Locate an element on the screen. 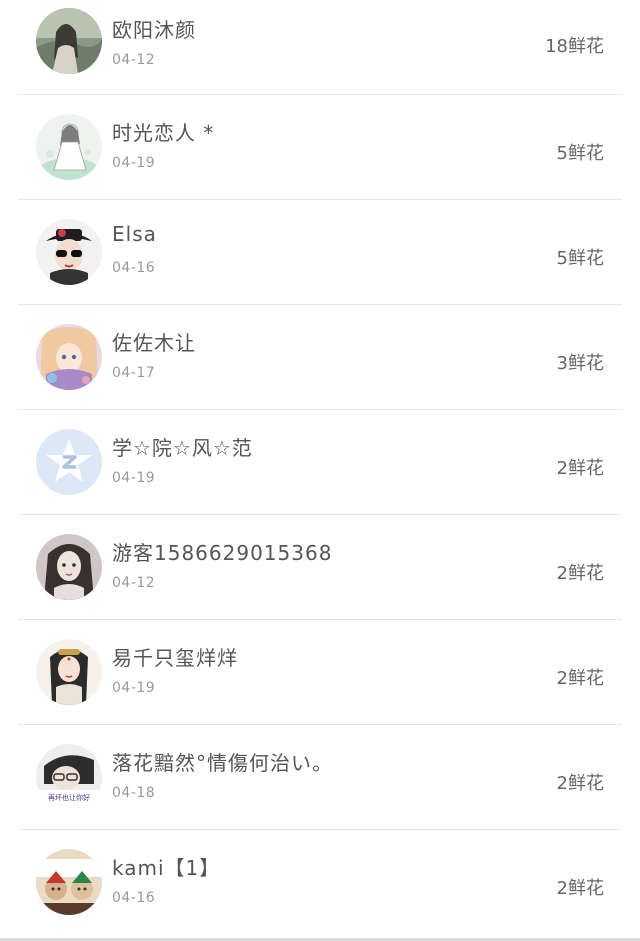 Image resolution: width=640 pixels, height=941 pixels. flower-count: 18鲜花 is located at coordinates (574, 46).